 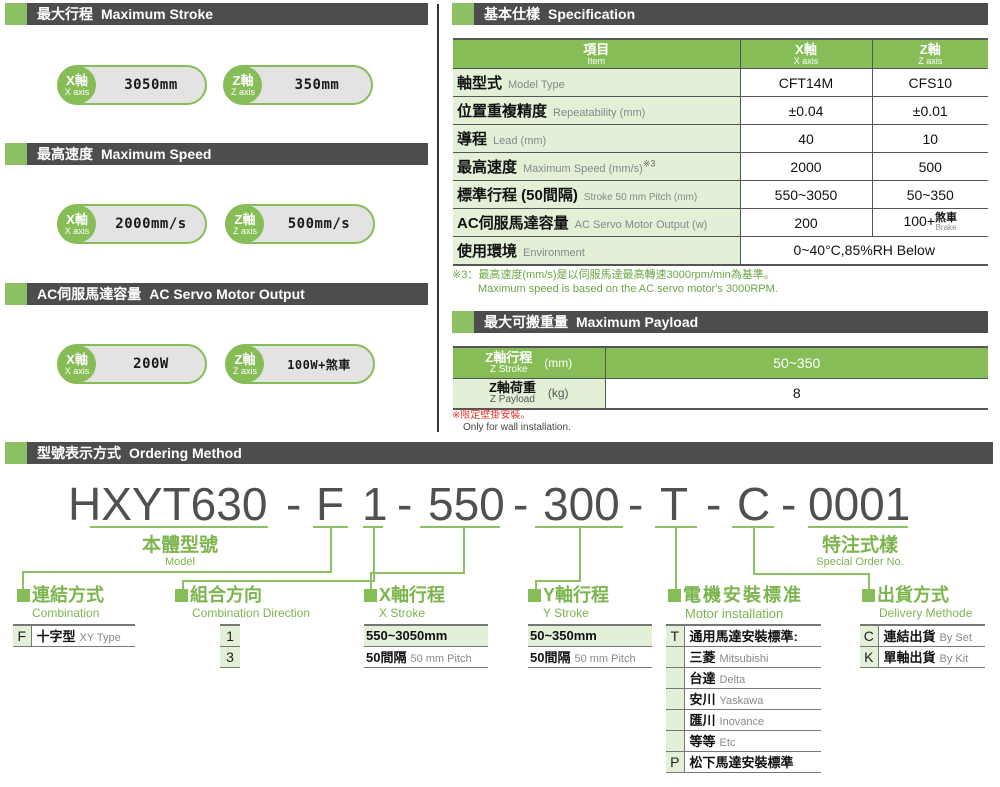 I want to click on option-row: 50間隔 50 mm Pitch, so click(x=590, y=657).